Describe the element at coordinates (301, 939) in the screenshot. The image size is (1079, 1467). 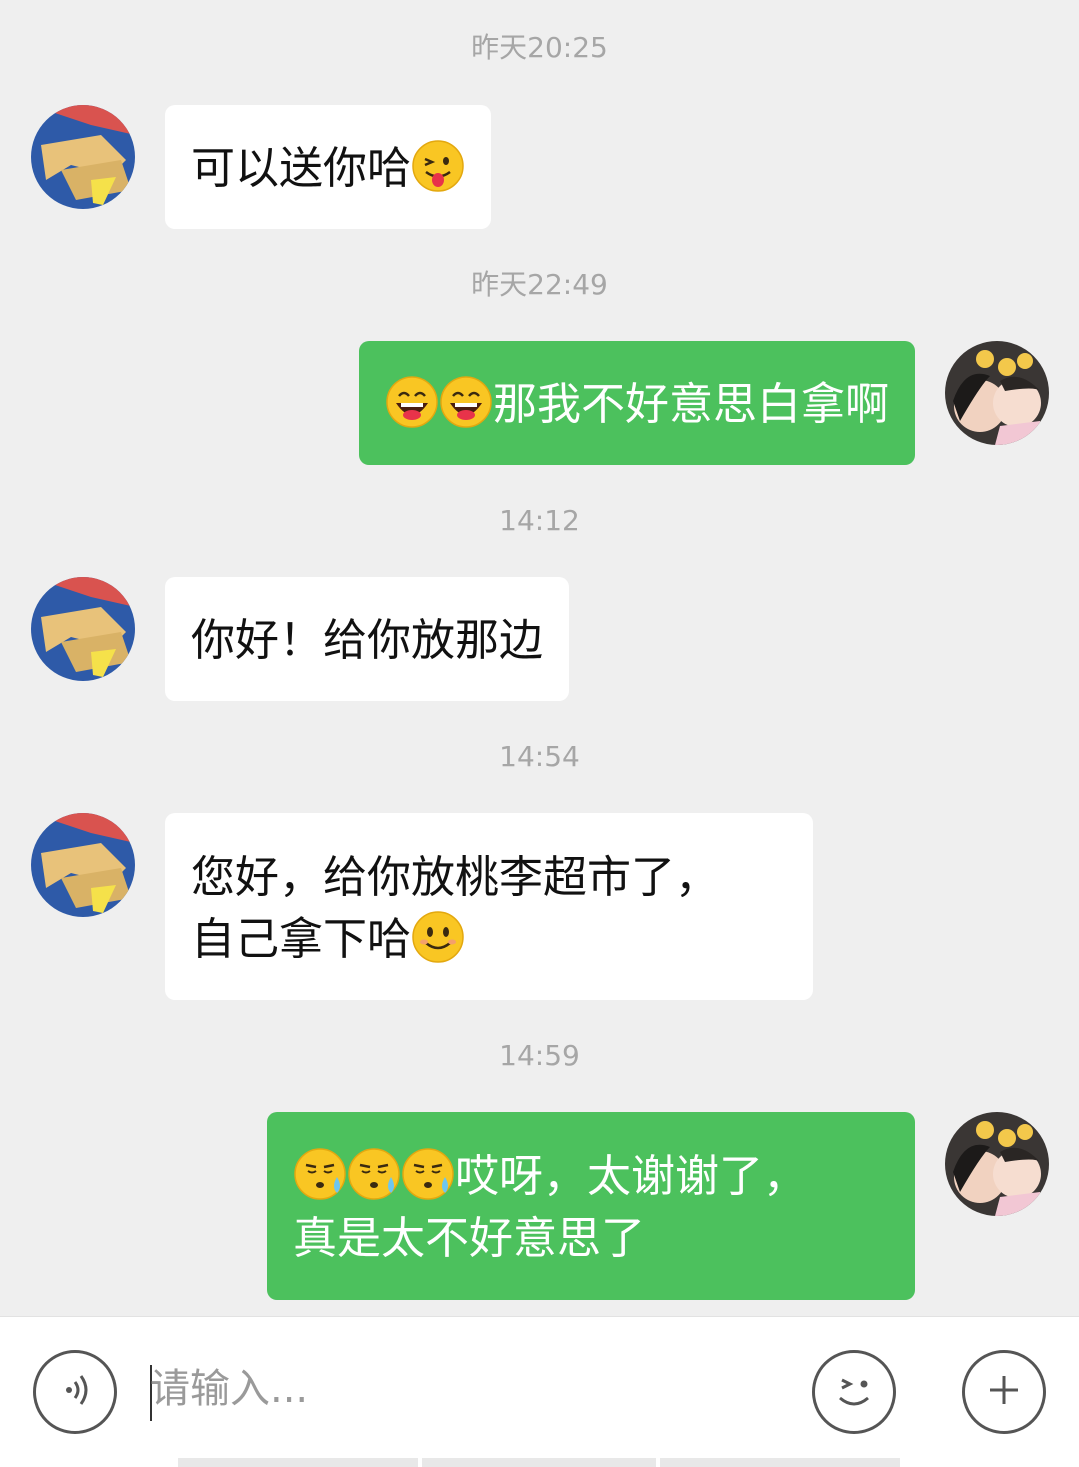
I see `message-text: 自己拿下哈` at that location.